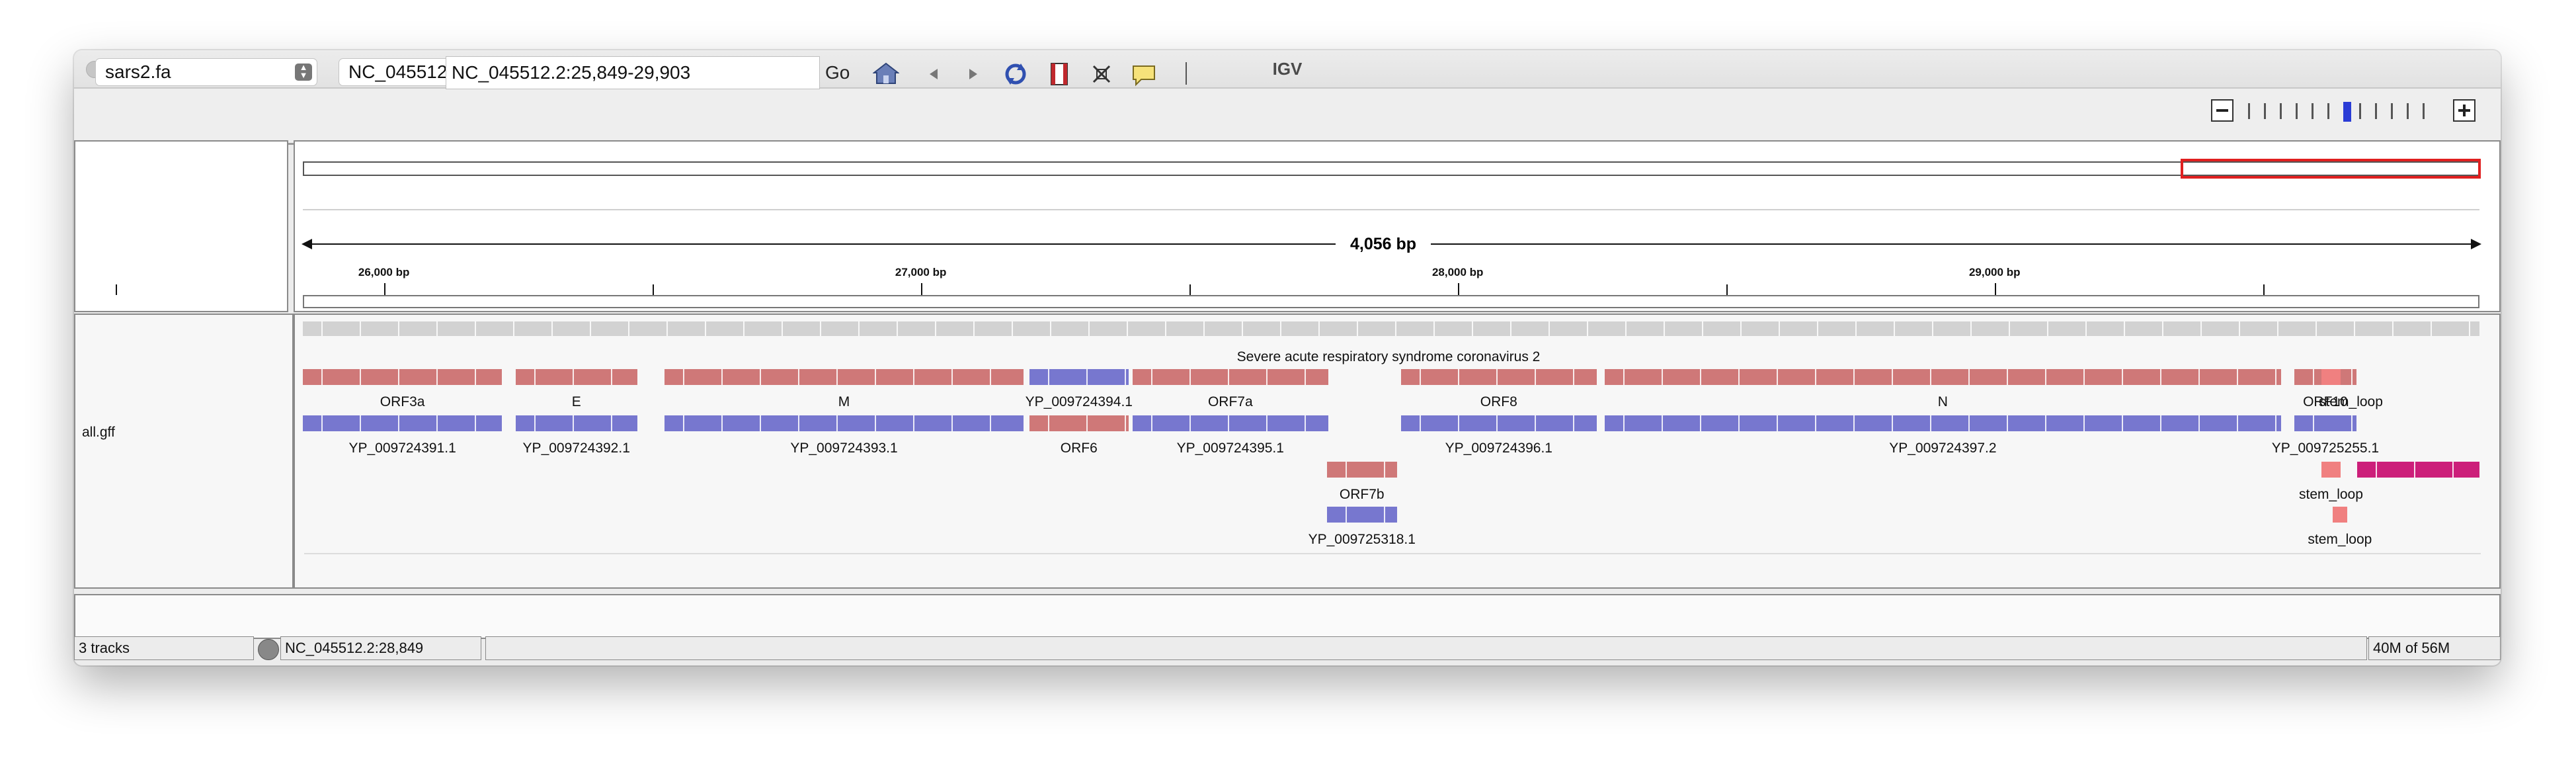 This screenshot has height=762, width=2576. Describe the element at coordinates (181, 226) in the screenshot. I see `header-name-panel` at that location.